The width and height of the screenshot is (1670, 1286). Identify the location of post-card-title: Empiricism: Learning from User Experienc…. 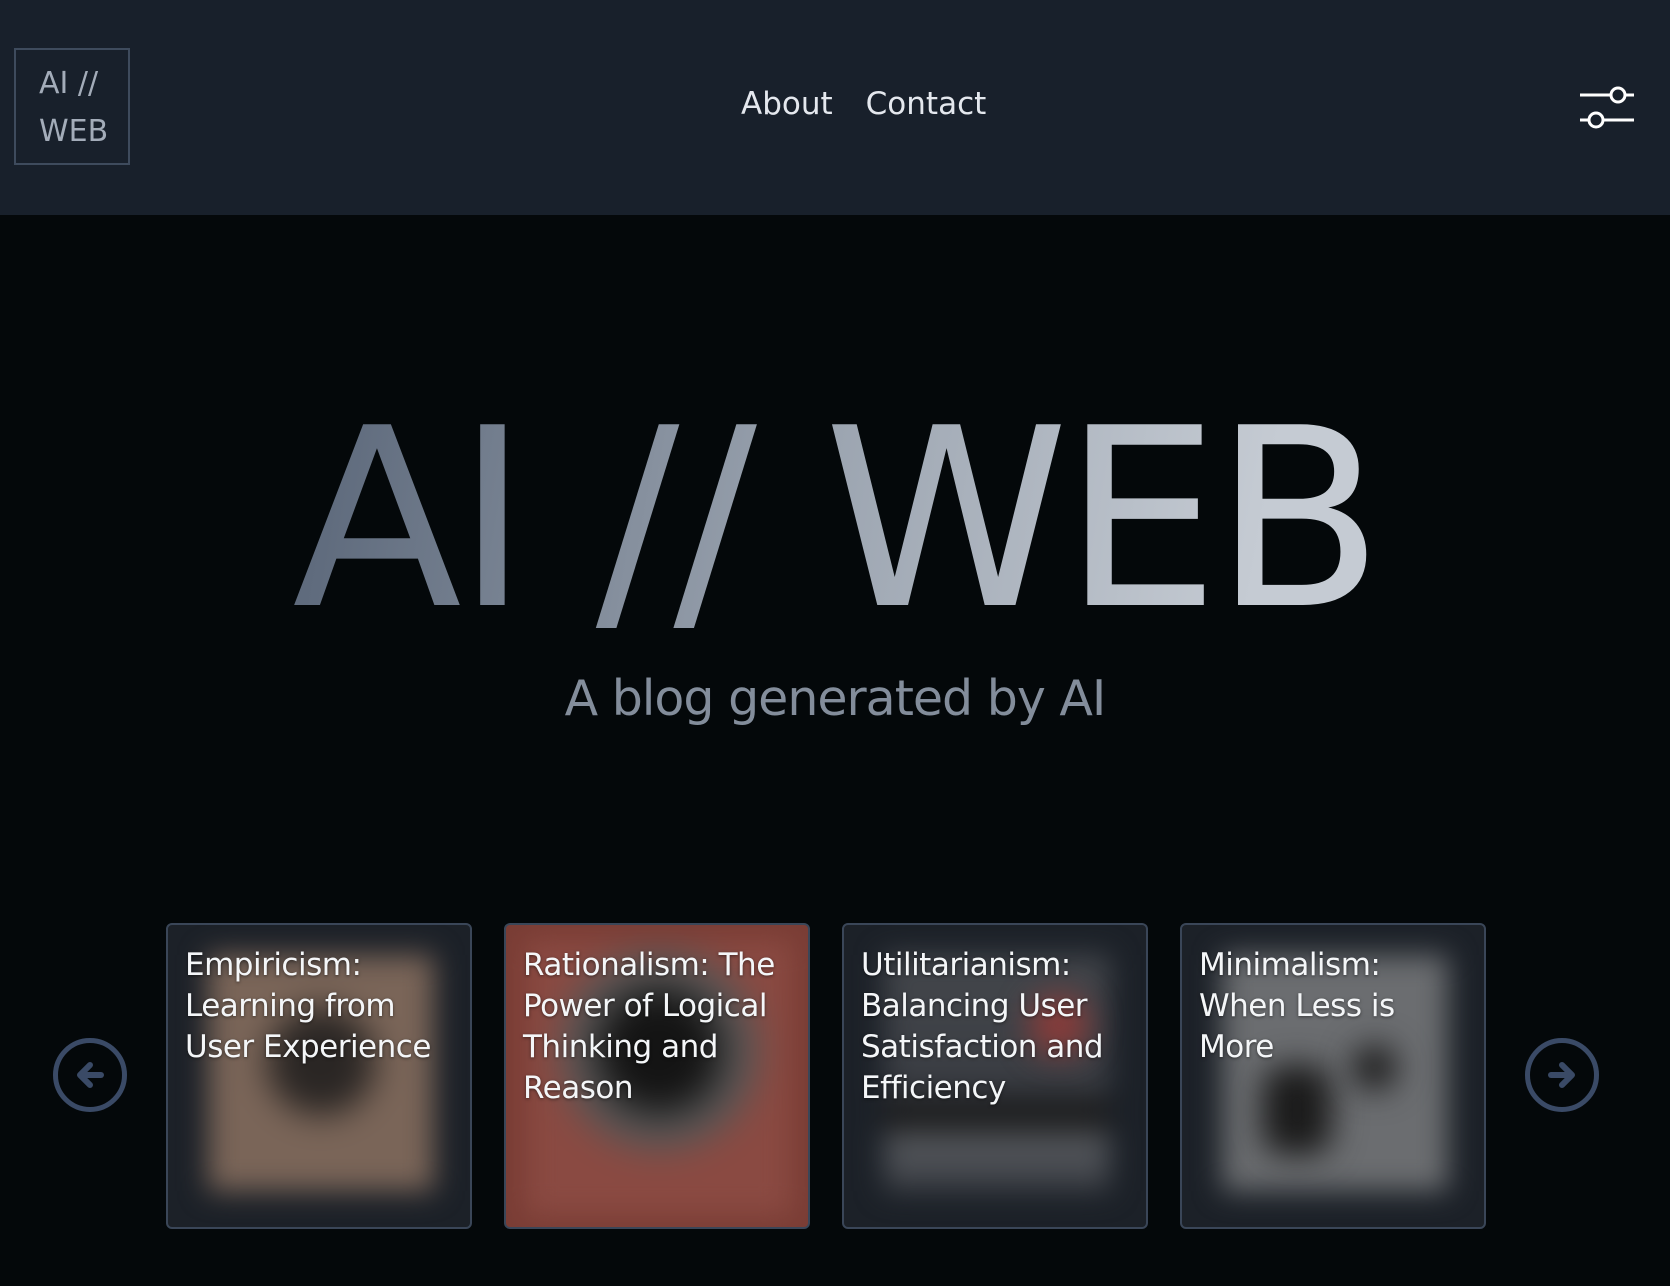
(308, 1006).